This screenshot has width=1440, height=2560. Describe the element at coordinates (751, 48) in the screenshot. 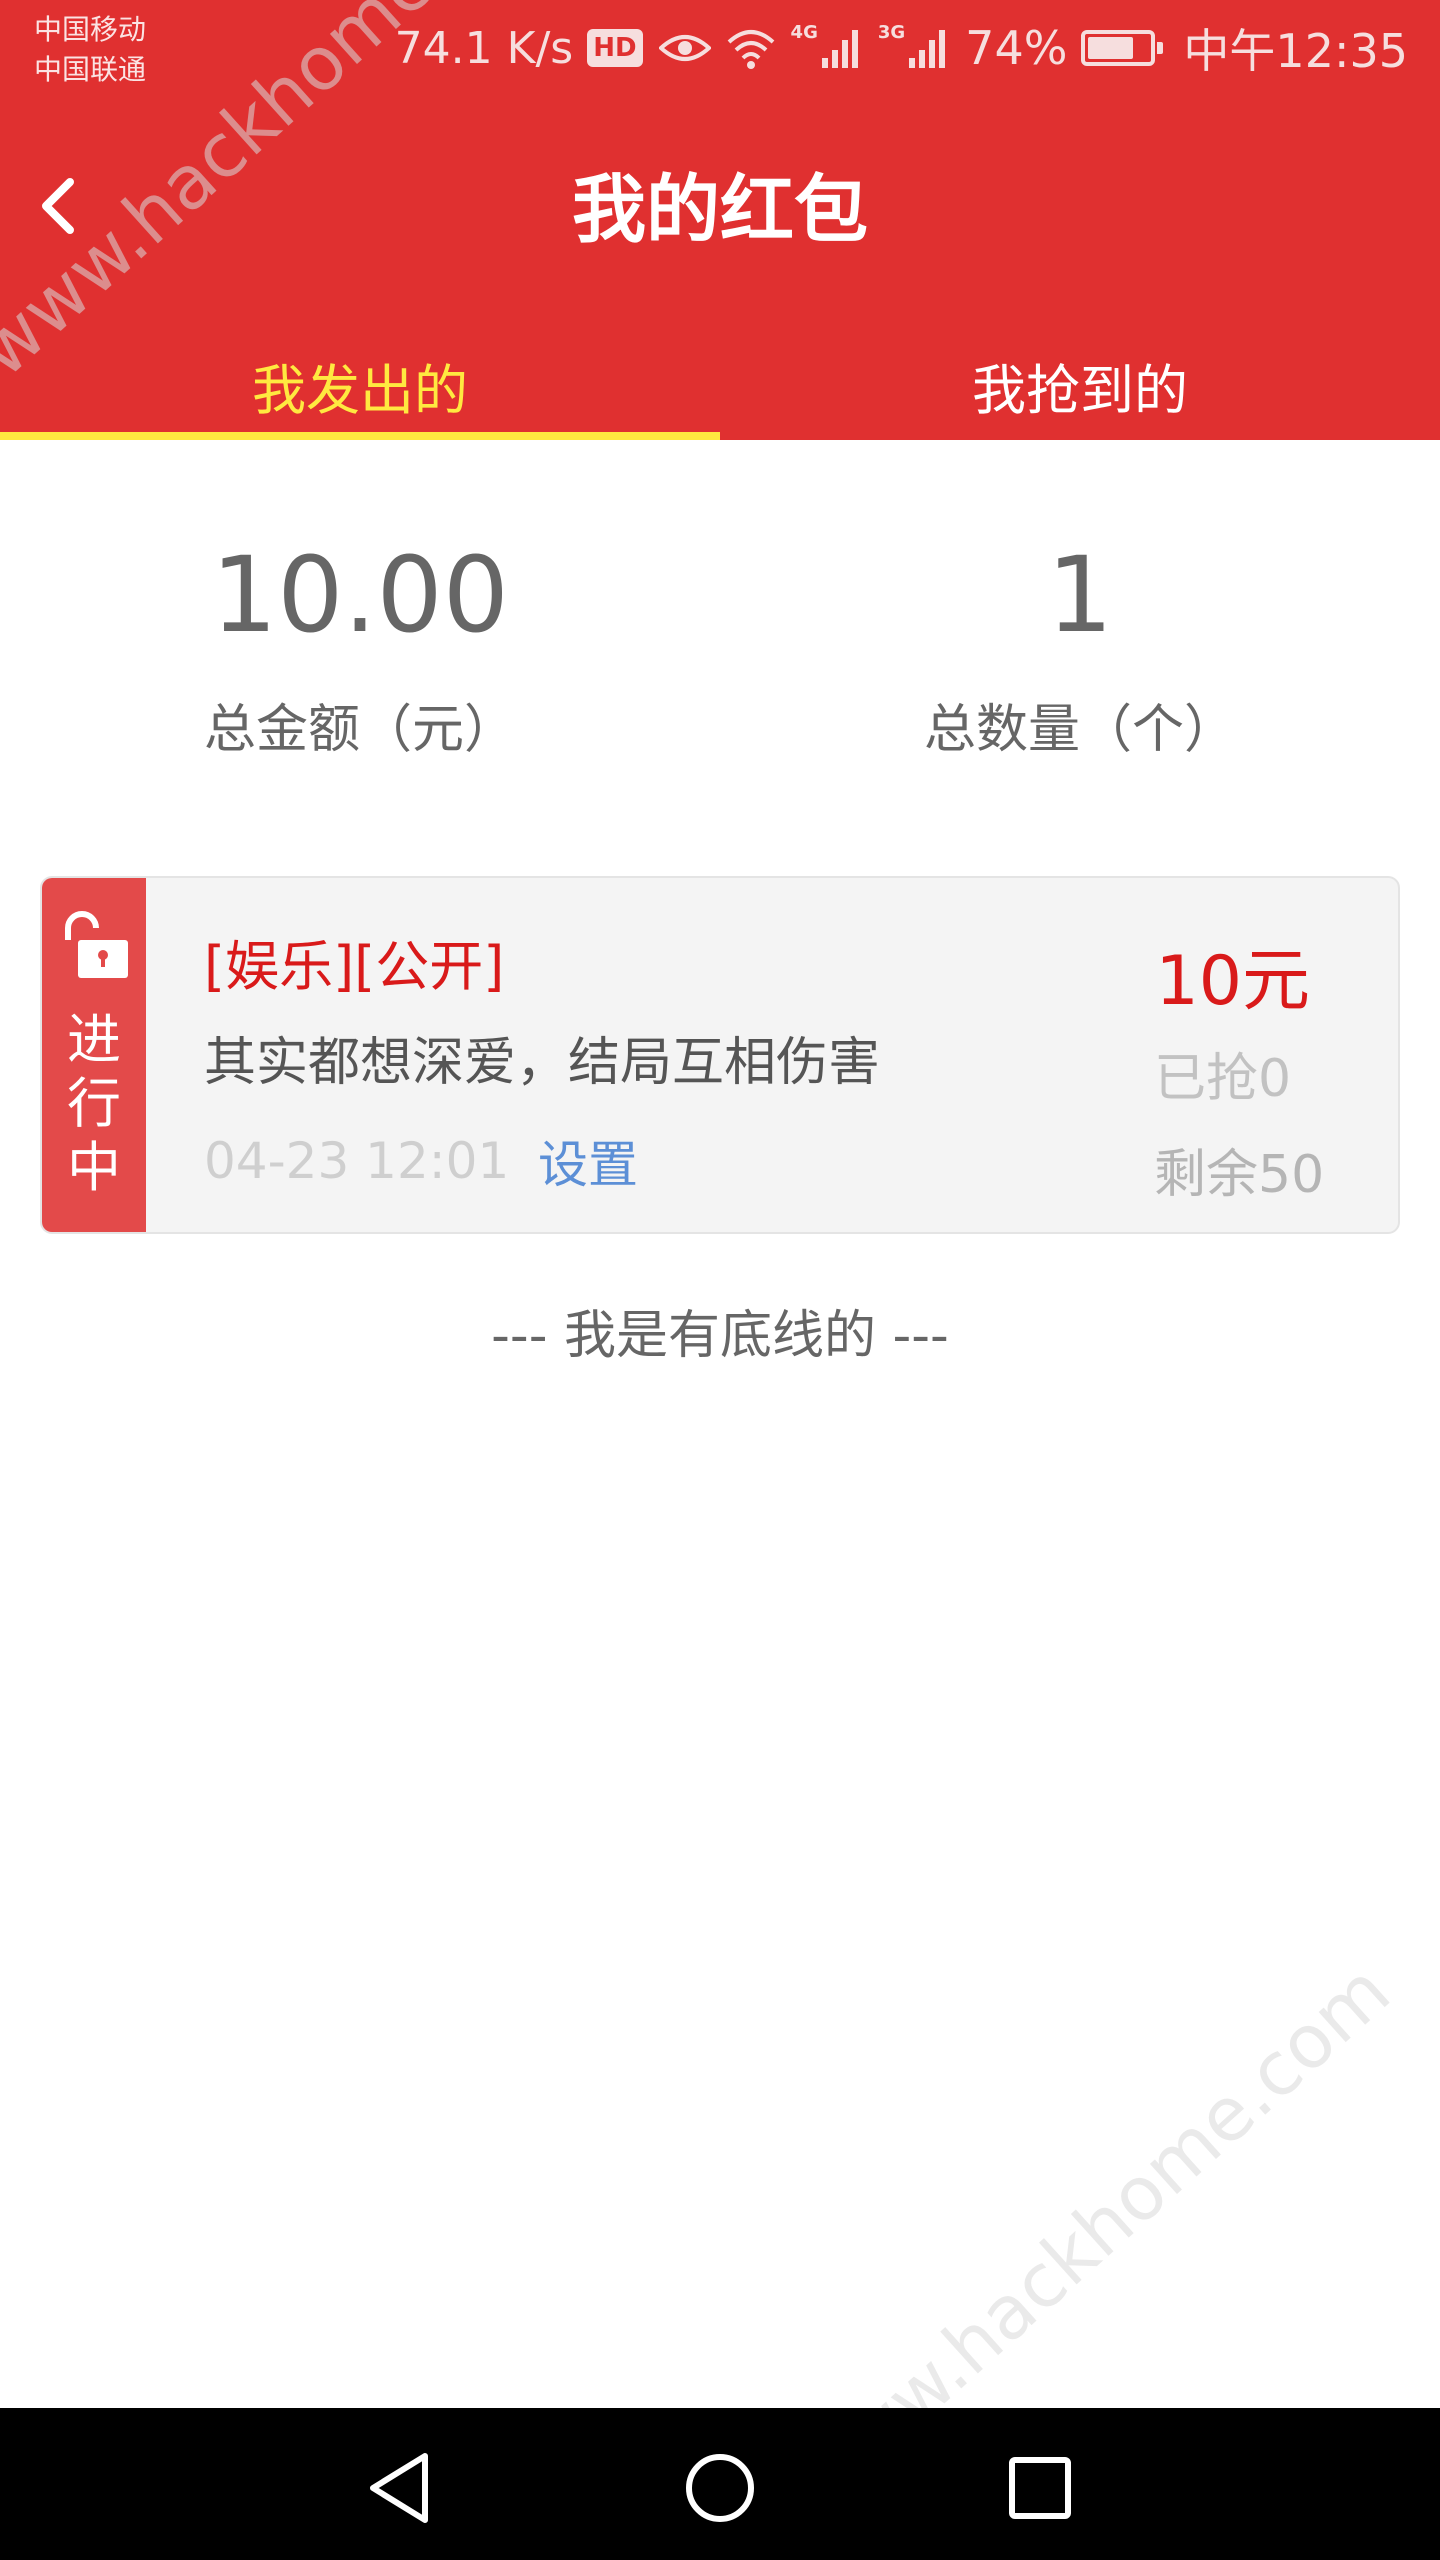

I see `wifi-icon` at that location.